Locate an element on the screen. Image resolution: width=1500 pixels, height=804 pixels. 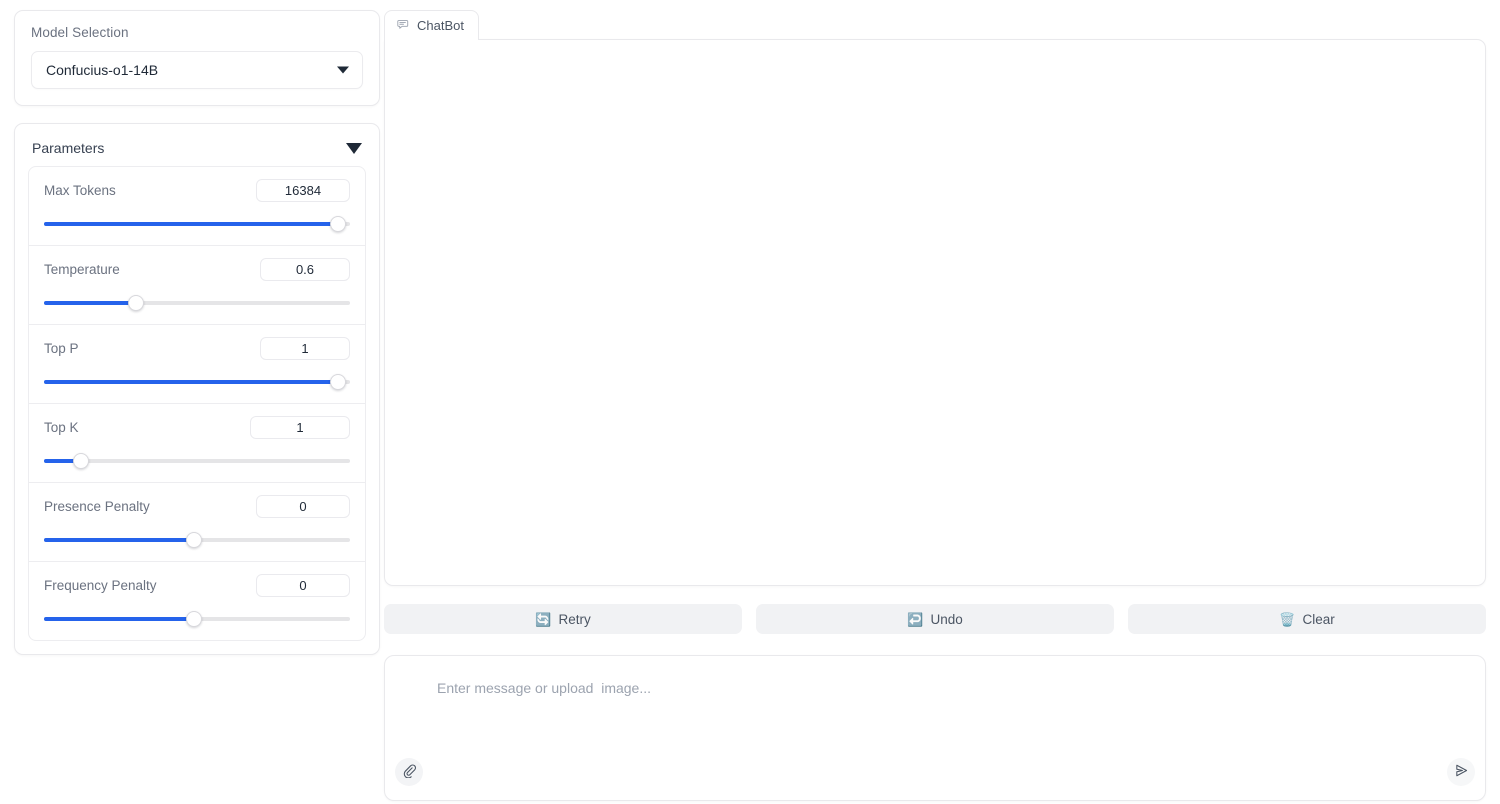
retry-button-label: Retry is located at coordinates (574, 619).